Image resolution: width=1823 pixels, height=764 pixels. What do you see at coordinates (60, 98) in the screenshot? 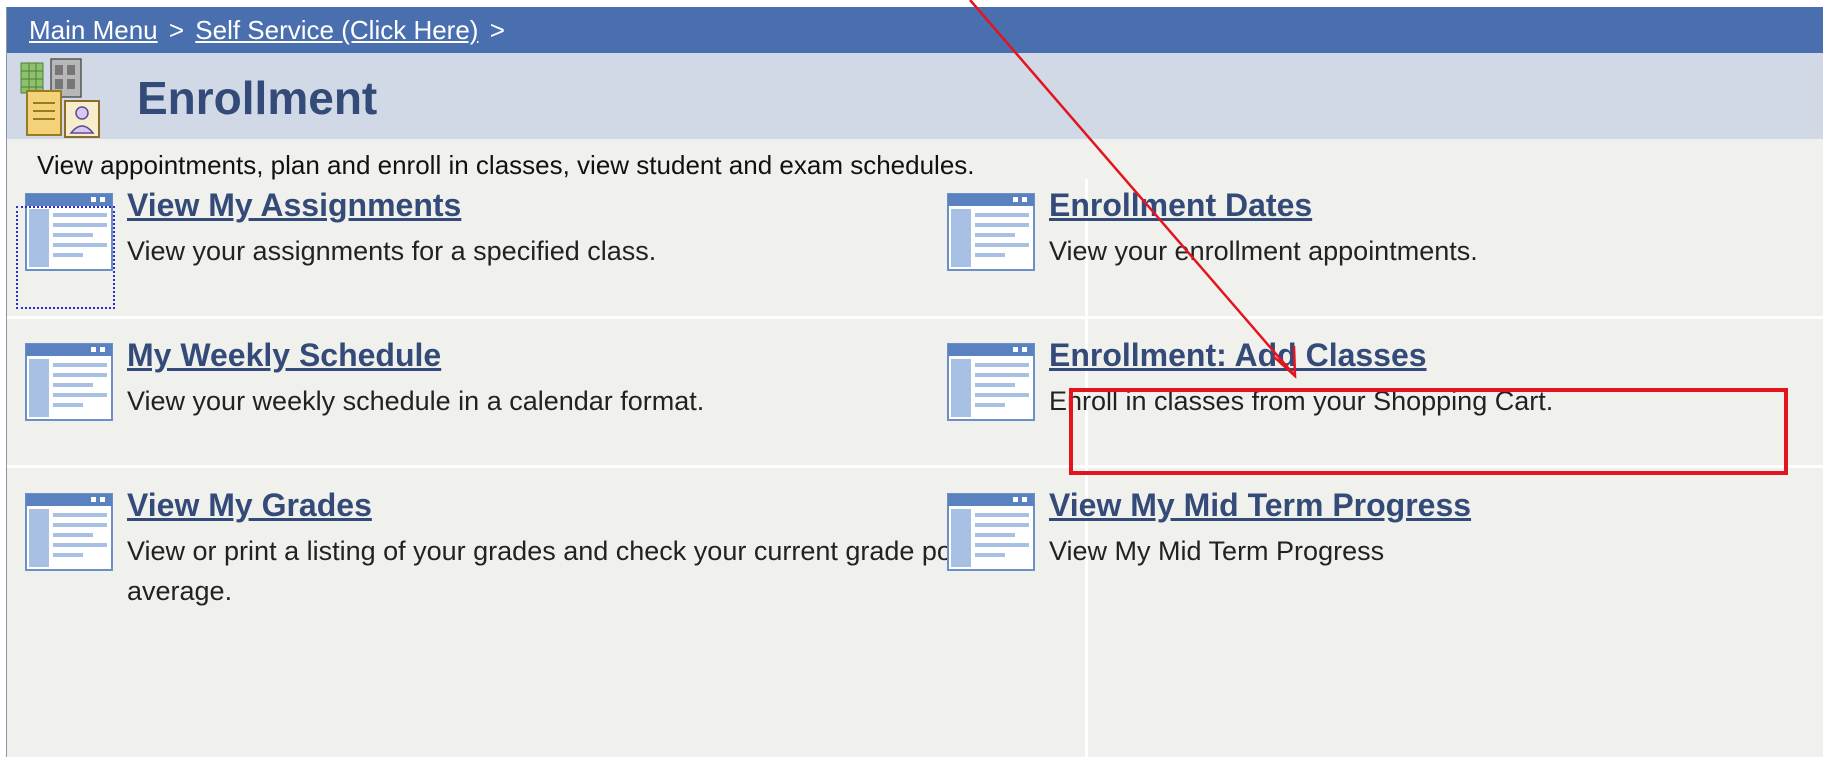
I see `enrollment-folder-icon` at bounding box center [60, 98].